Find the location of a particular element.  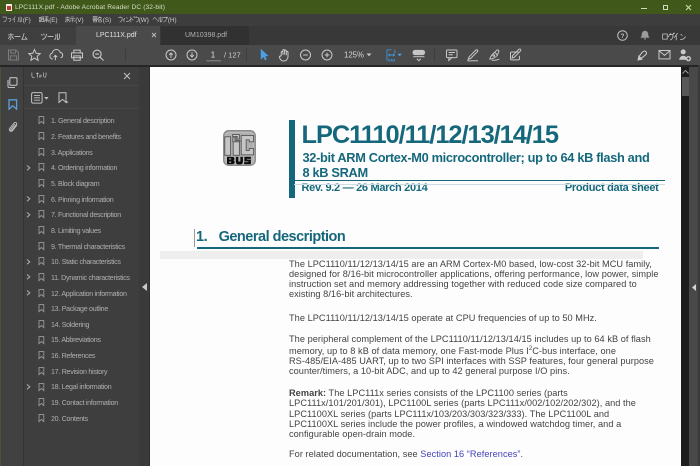

svg-text: (E) is located at coordinates (53, 20).